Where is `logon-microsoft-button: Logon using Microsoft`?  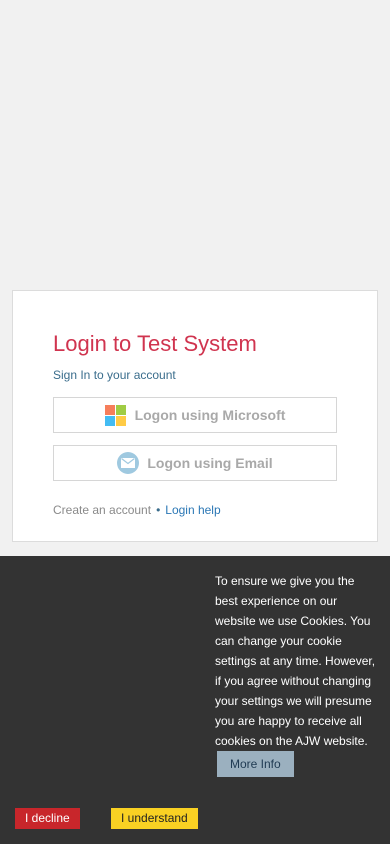
logon-microsoft-button: Logon using Microsoft is located at coordinates (195, 415).